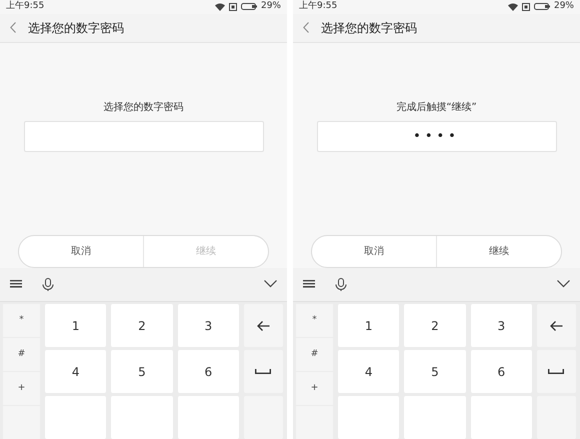 This screenshot has height=439, width=580. What do you see at coordinates (144, 136) in the screenshot?
I see `password-field` at bounding box center [144, 136].